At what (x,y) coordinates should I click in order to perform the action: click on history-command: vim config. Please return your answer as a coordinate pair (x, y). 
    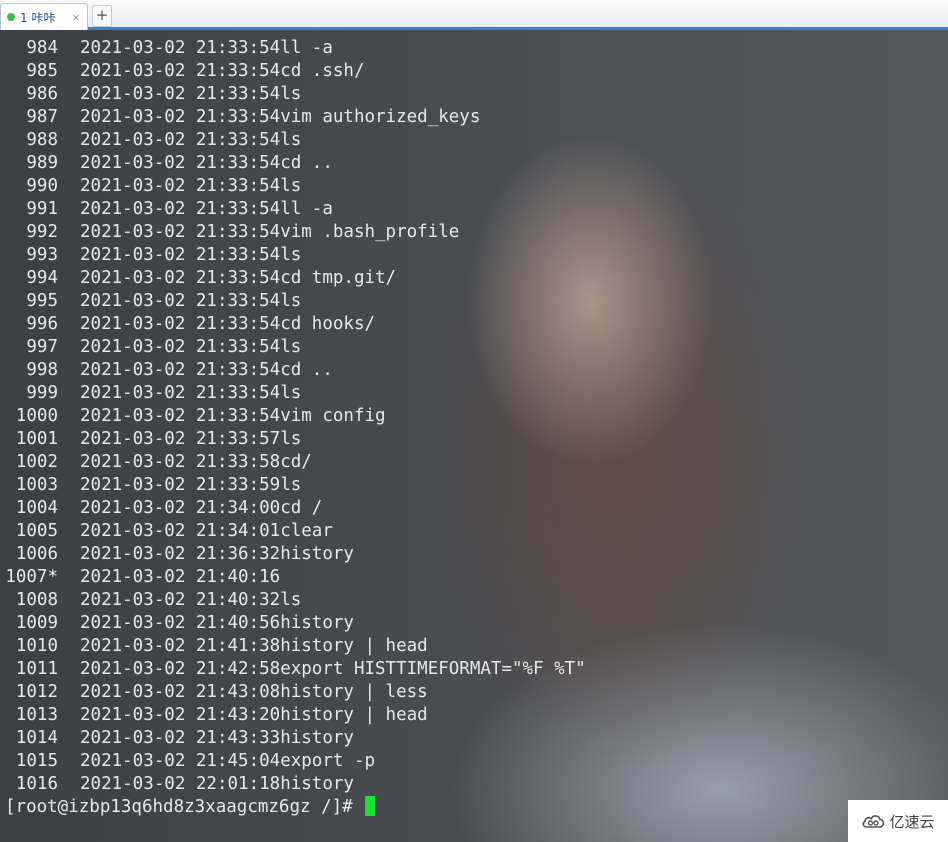
    Looking at the image, I should click on (333, 416).